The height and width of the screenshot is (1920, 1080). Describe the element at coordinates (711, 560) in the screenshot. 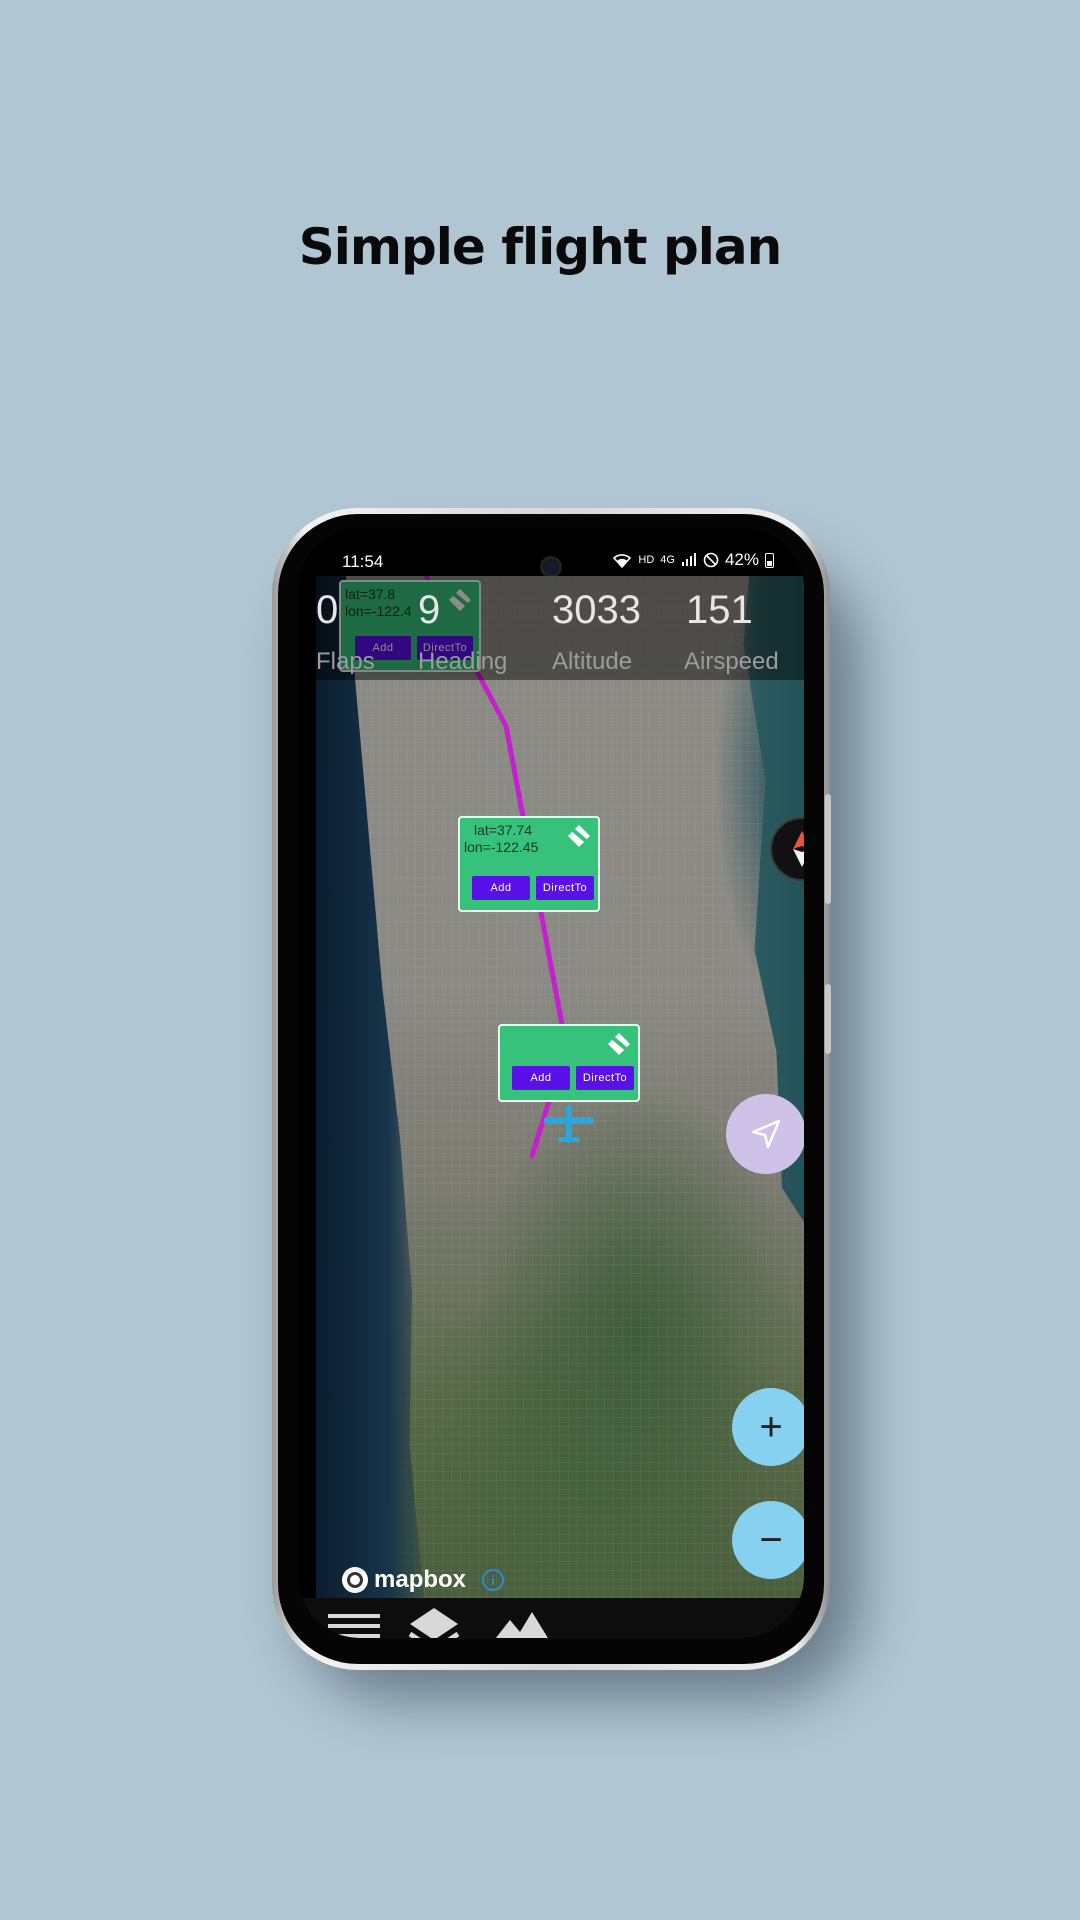

I see `do-not-disturb-icon` at that location.